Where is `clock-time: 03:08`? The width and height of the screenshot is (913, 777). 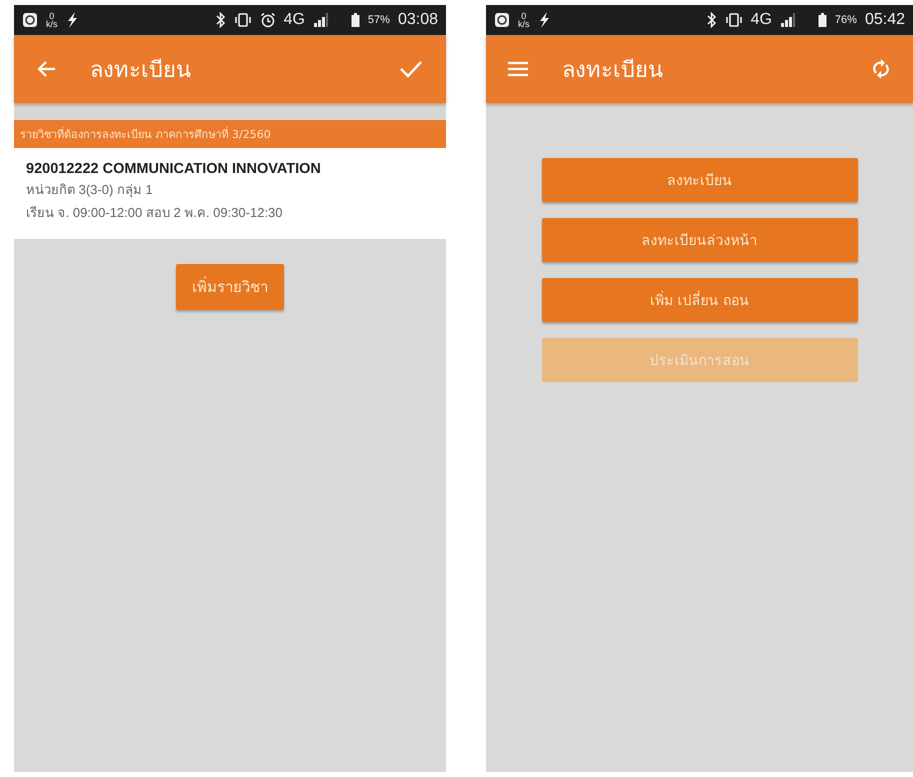 clock-time: 03:08 is located at coordinates (418, 20).